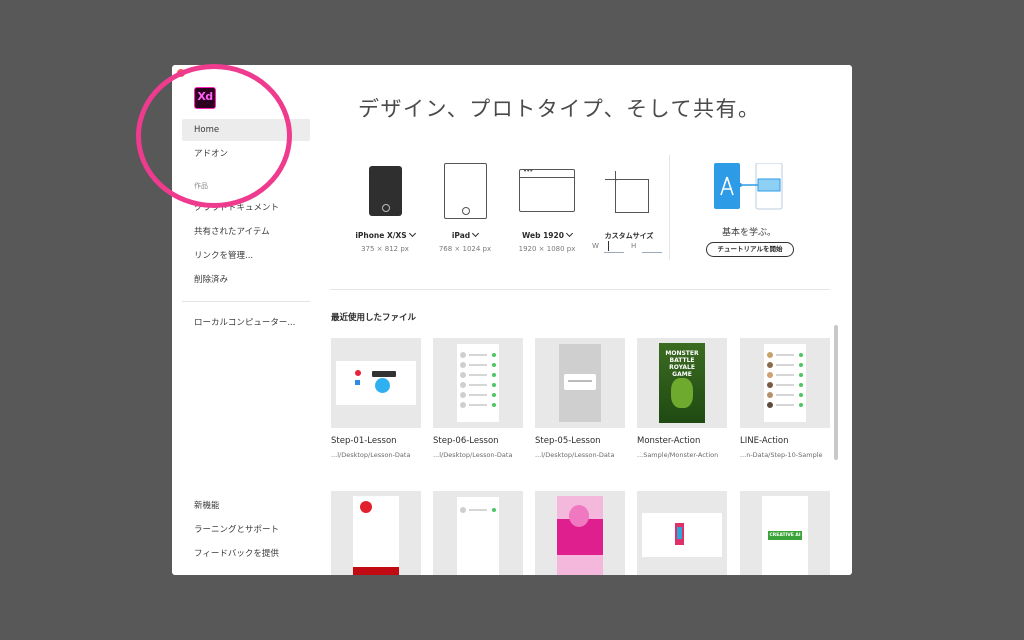 The height and width of the screenshot is (640, 1024). Describe the element at coordinates (608, 246) in the screenshot. I see `text-cursor` at that location.